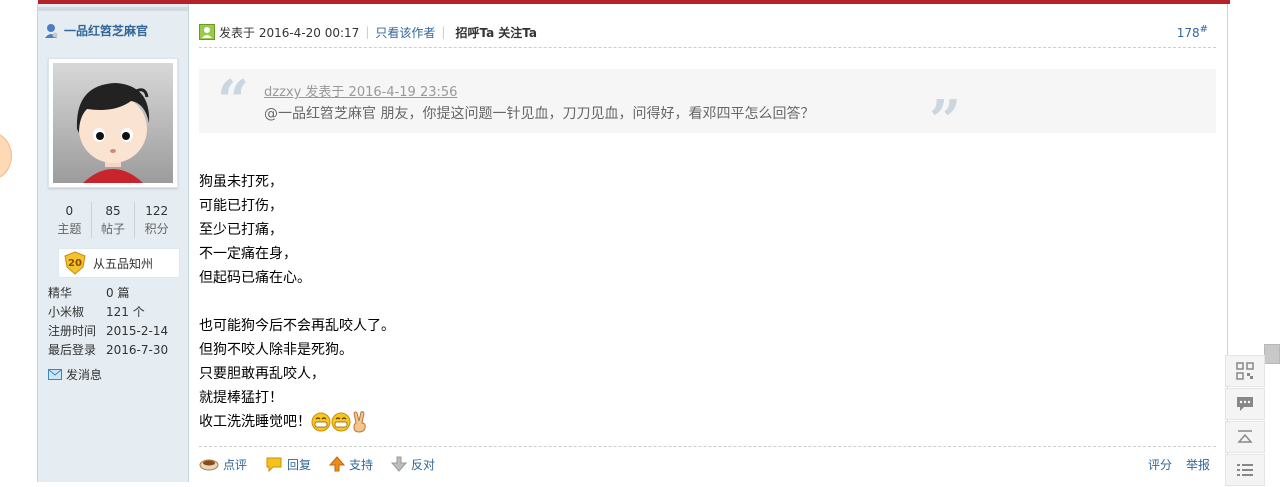 The height and width of the screenshot is (487, 1280). I want to click on floating-toolbar, so click(1245, 421).